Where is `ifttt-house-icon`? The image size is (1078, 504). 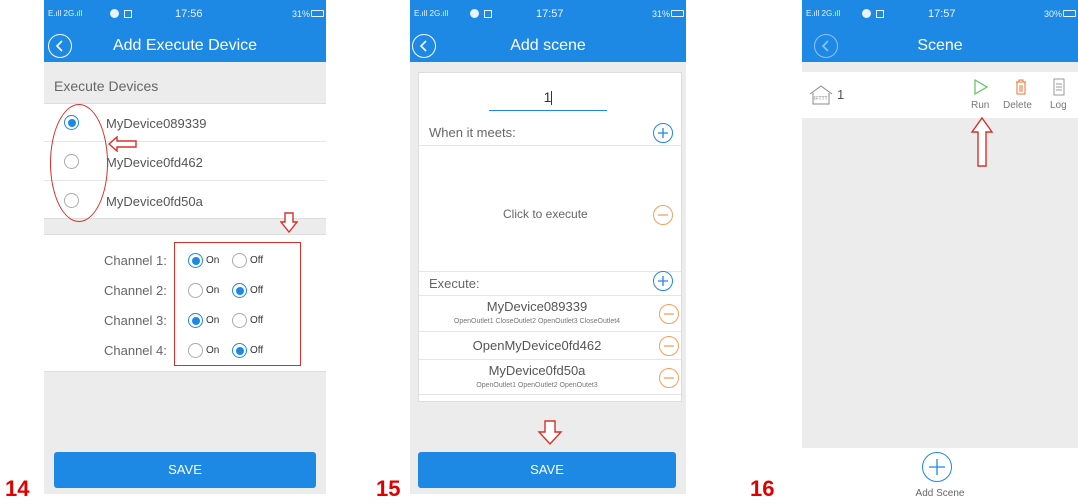 ifttt-house-icon is located at coordinates (821, 95).